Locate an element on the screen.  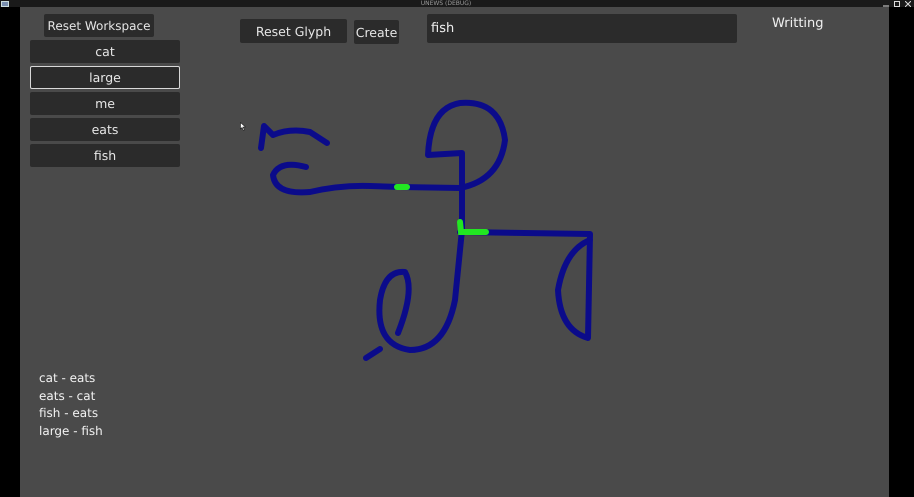
word-input-field: fish is located at coordinates (582, 28).